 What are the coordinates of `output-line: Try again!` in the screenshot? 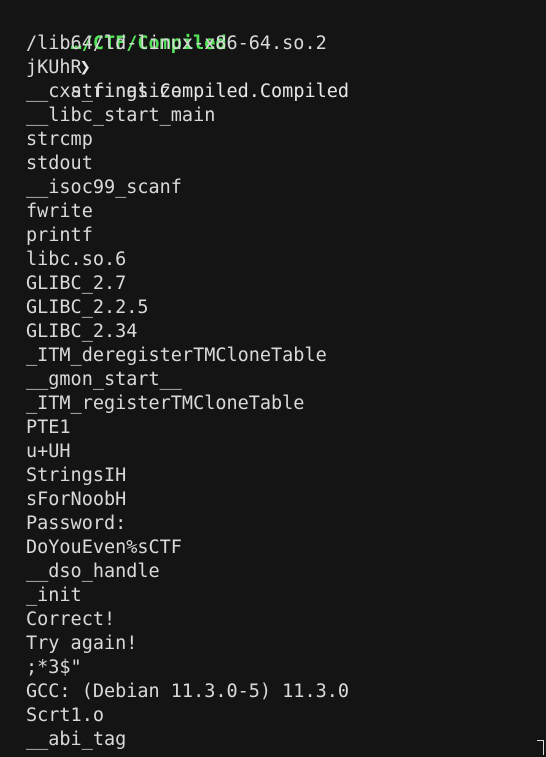 It's located at (82, 643).